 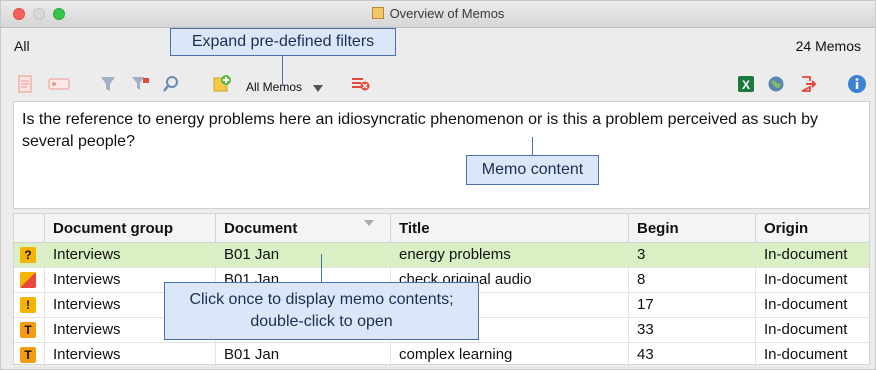 I want to click on column-header-document-label: Document, so click(x=261, y=228).